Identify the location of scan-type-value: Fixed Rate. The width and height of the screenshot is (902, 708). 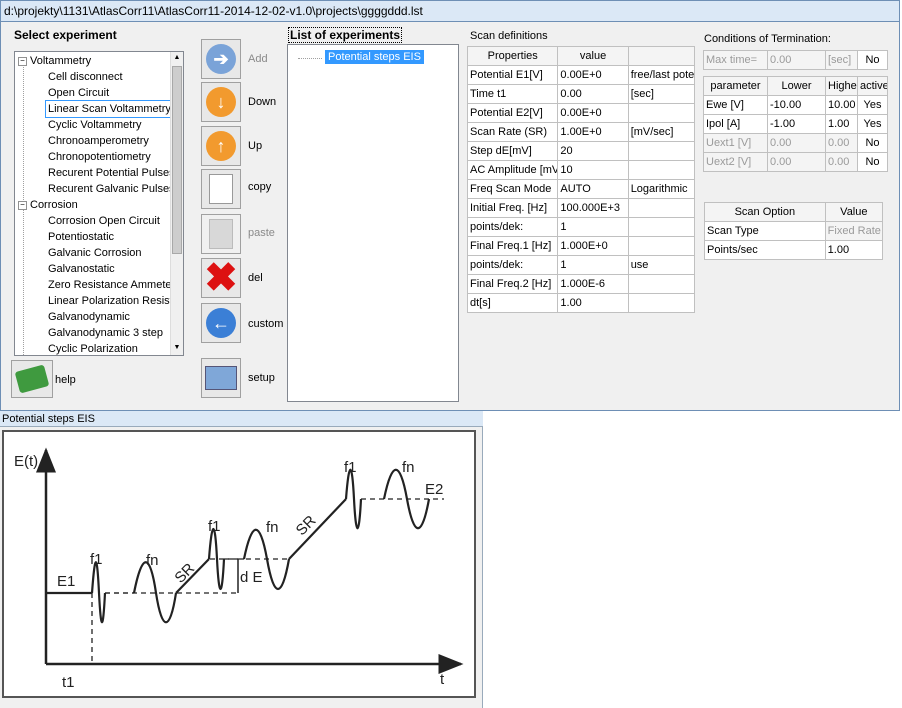
(854, 231).